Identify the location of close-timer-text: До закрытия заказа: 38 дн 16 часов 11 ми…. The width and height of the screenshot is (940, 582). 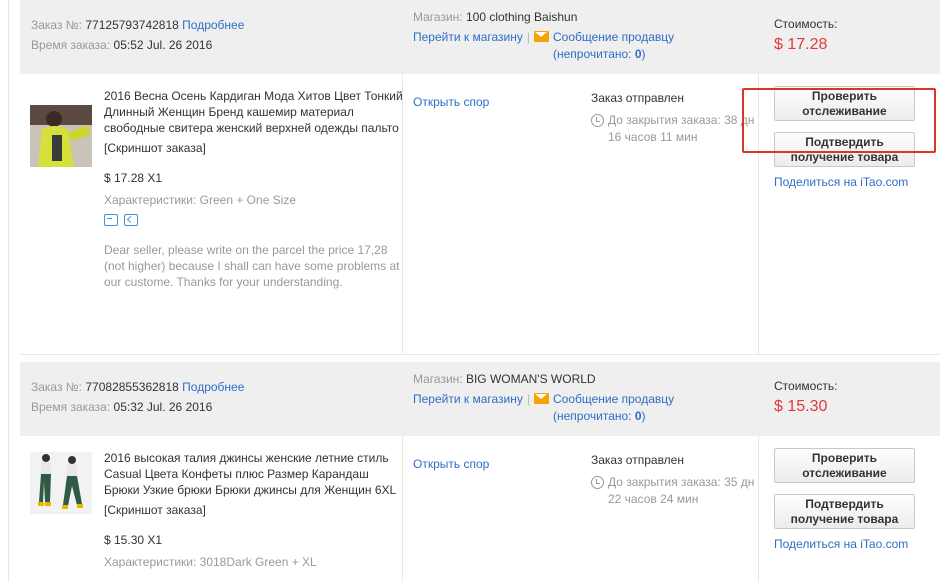
(681, 128).